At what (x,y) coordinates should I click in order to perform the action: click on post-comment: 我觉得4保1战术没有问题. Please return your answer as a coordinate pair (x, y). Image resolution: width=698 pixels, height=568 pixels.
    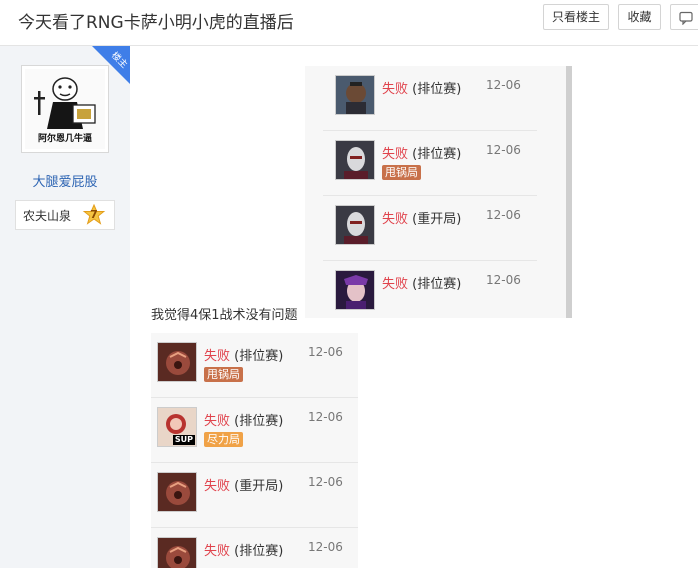
    Looking at the image, I should click on (224, 315).